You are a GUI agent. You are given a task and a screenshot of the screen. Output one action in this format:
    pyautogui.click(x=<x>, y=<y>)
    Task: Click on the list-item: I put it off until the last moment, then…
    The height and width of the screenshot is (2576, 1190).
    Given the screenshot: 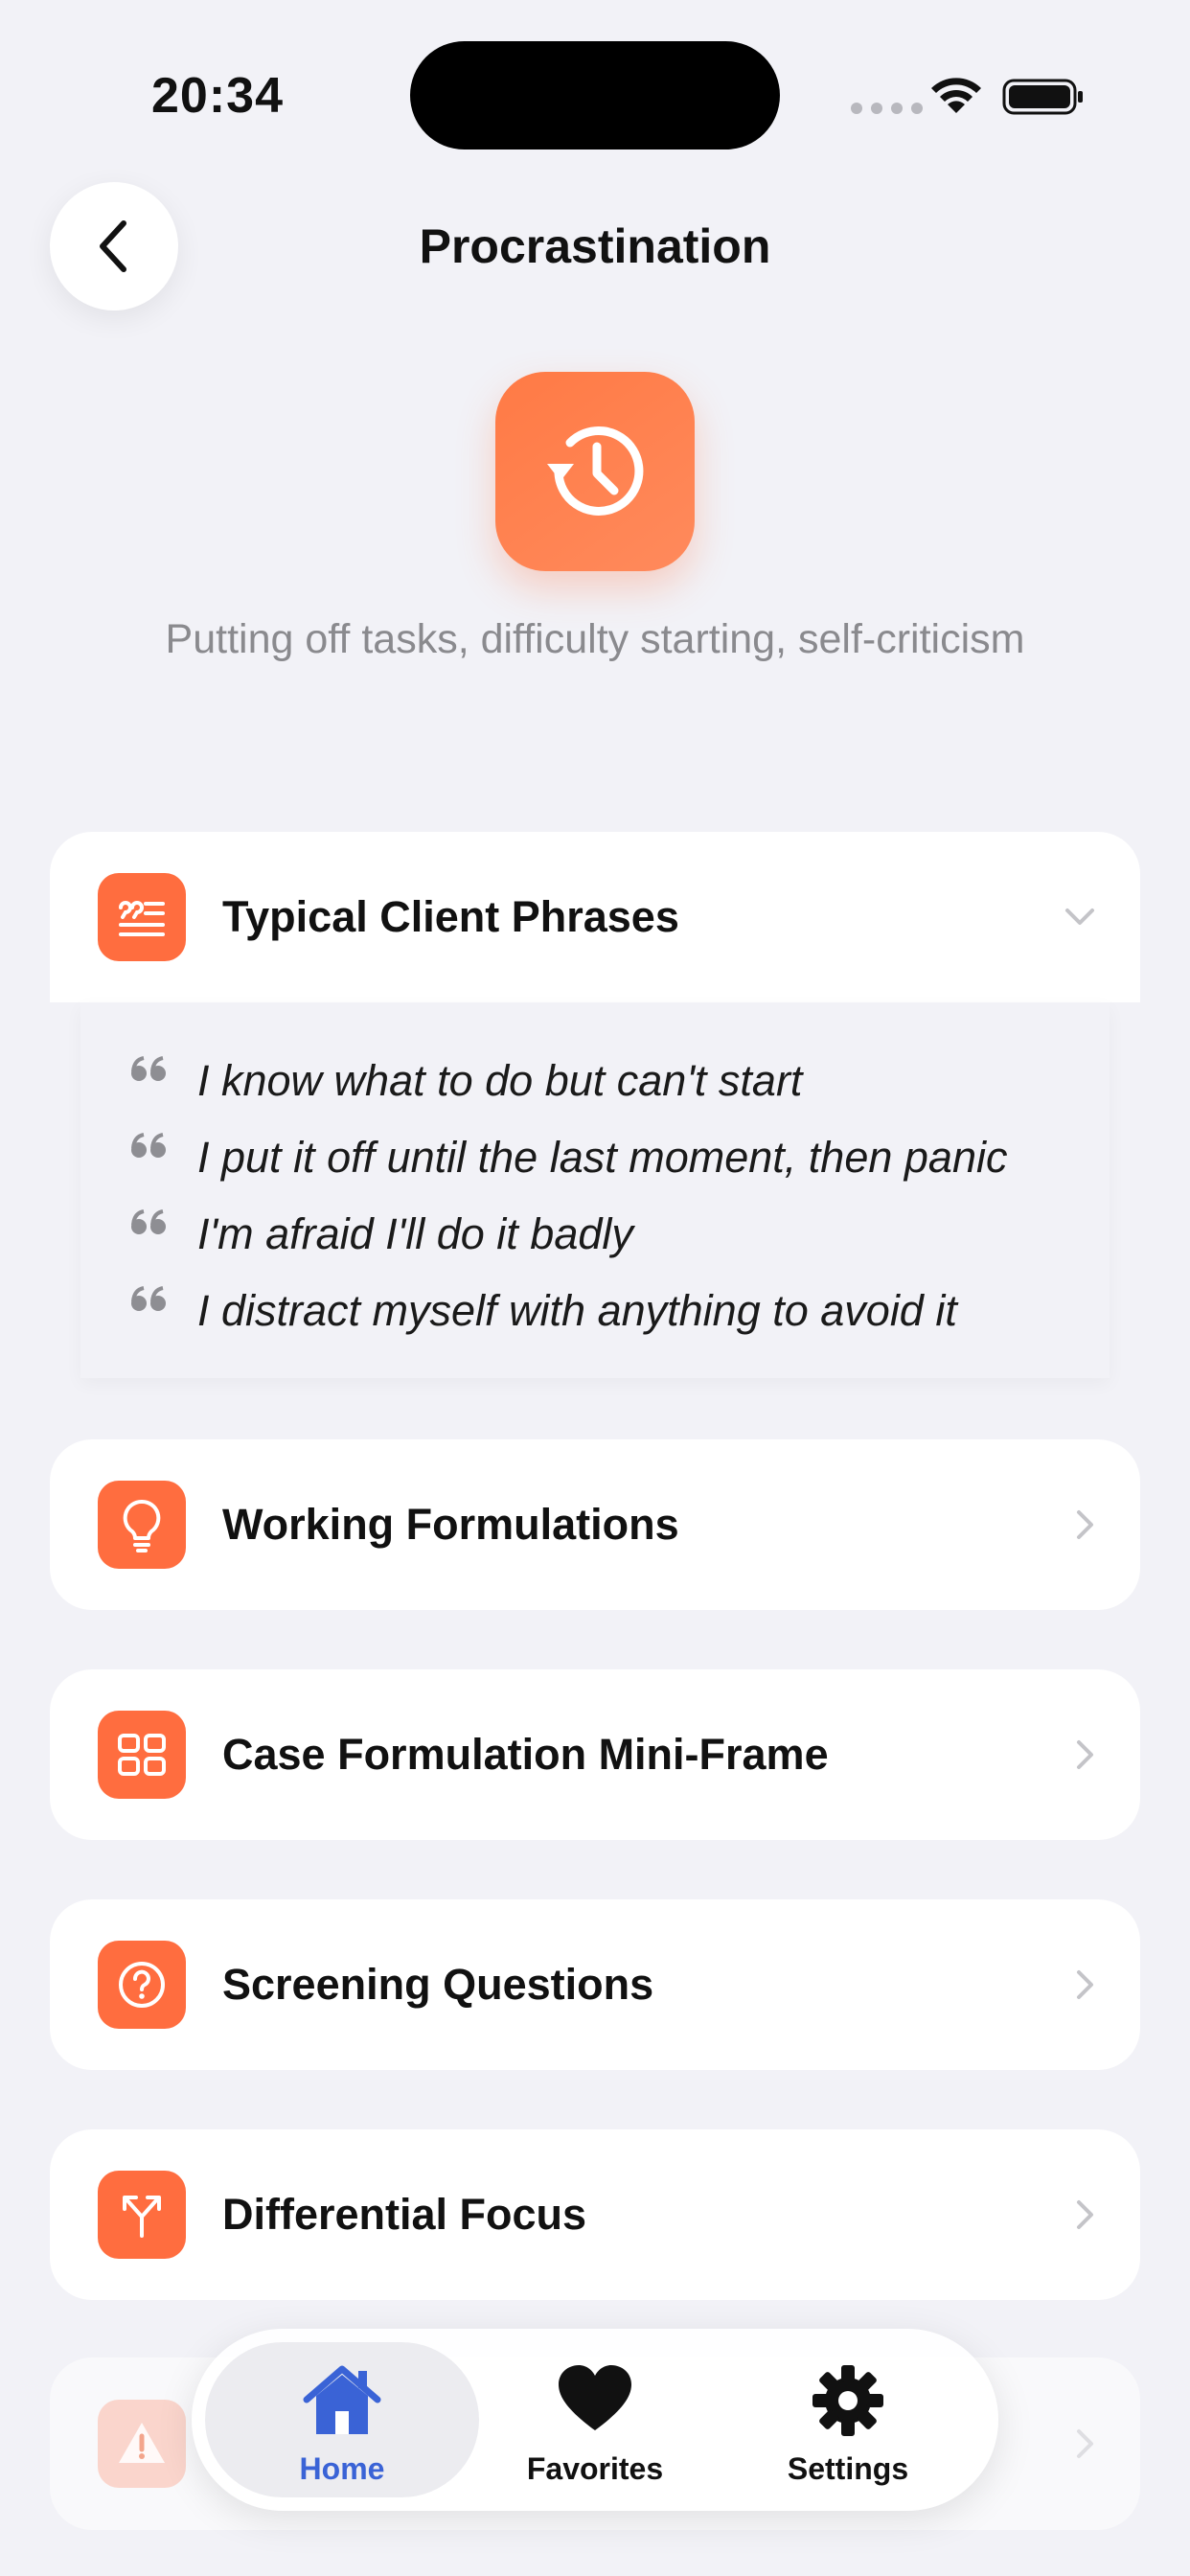 What is the action you would take?
    pyautogui.click(x=569, y=1157)
    